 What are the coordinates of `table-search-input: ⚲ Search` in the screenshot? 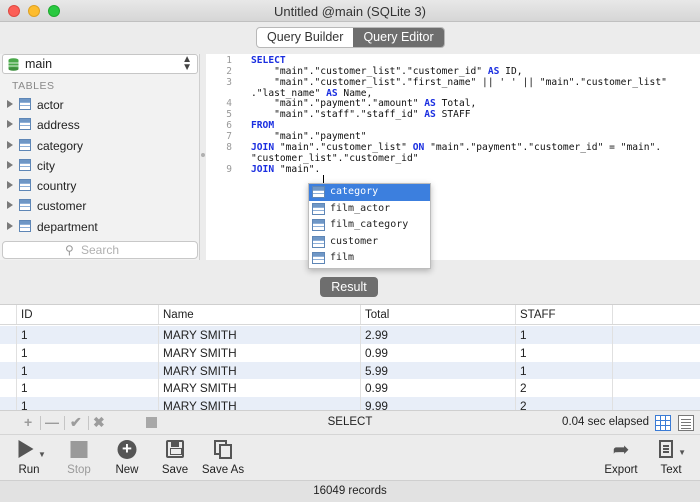 It's located at (100, 250).